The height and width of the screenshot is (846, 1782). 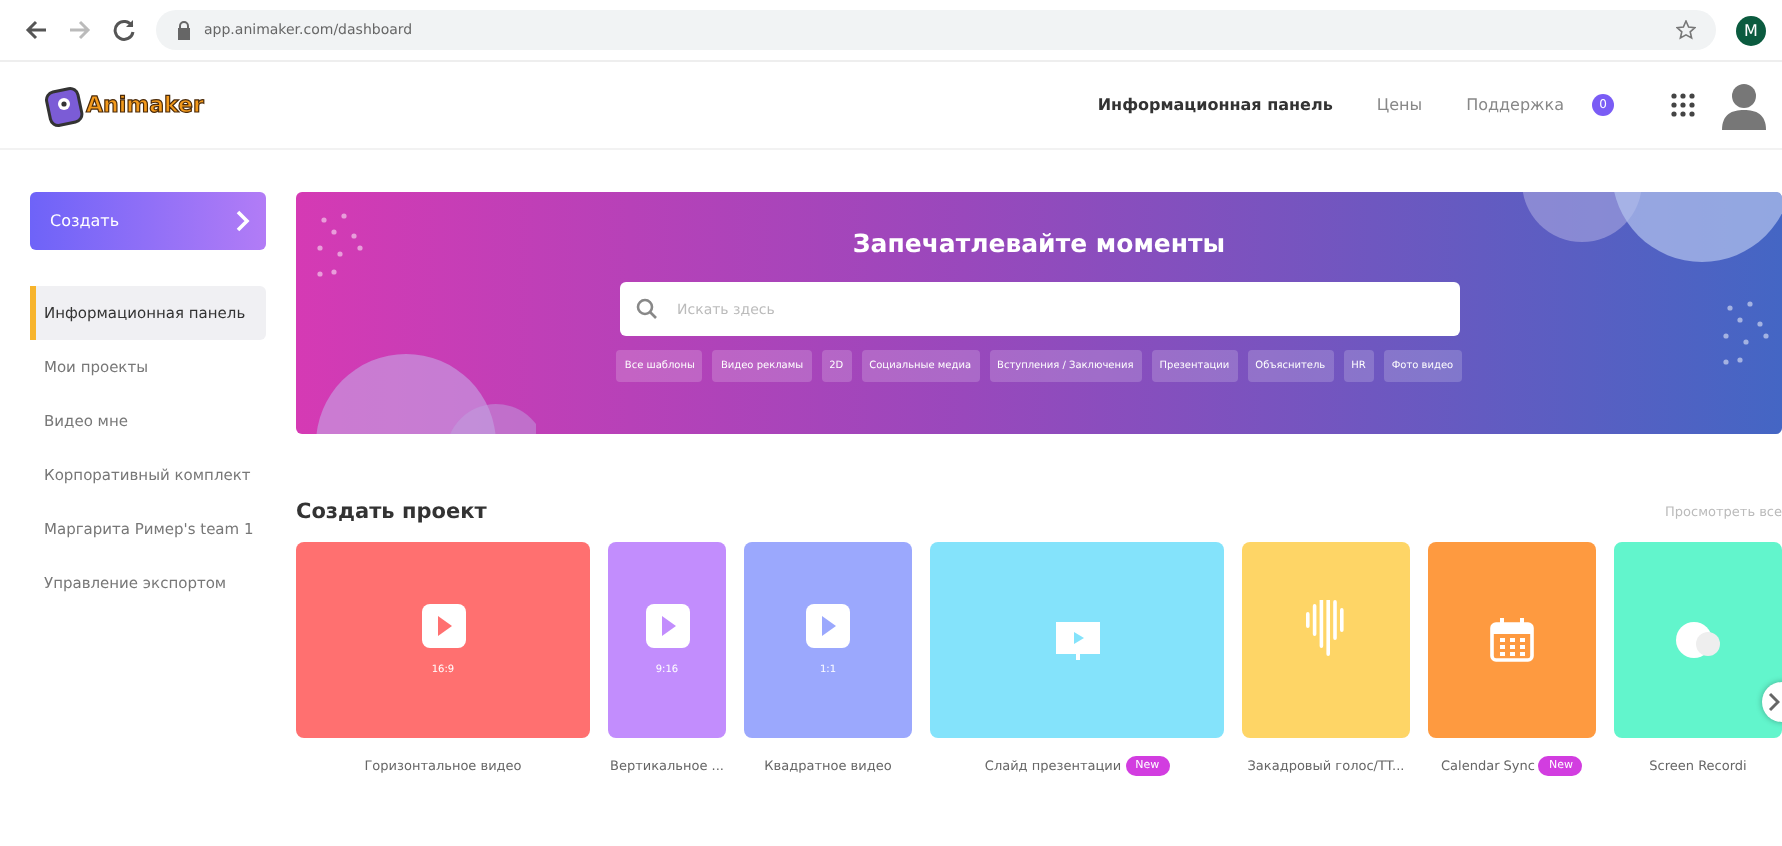 I want to click on mascot-icon, so click(x=64, y=105).